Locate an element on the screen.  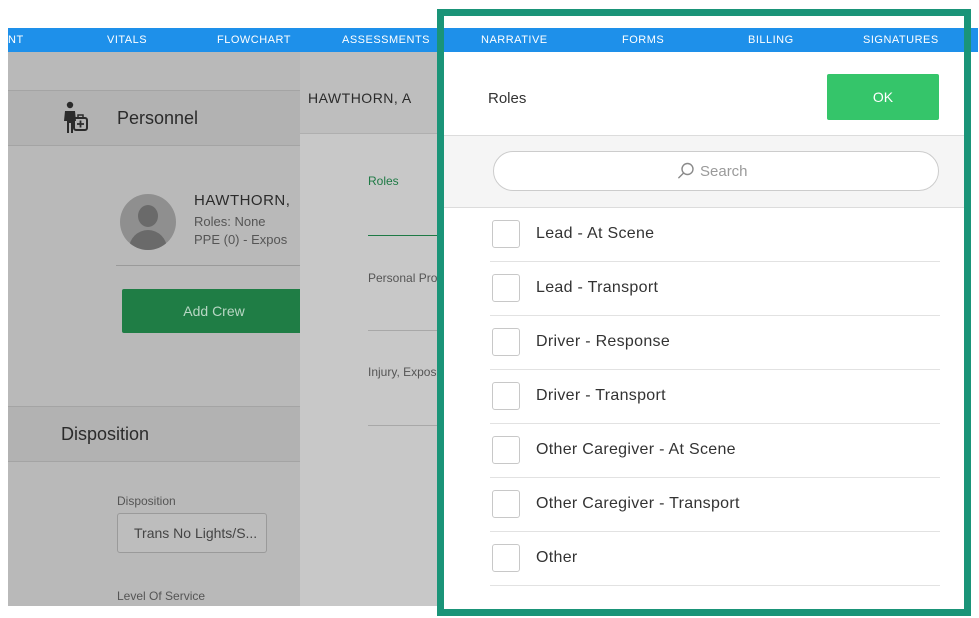
role-item-other: Other is located at coordinates (715, 559).